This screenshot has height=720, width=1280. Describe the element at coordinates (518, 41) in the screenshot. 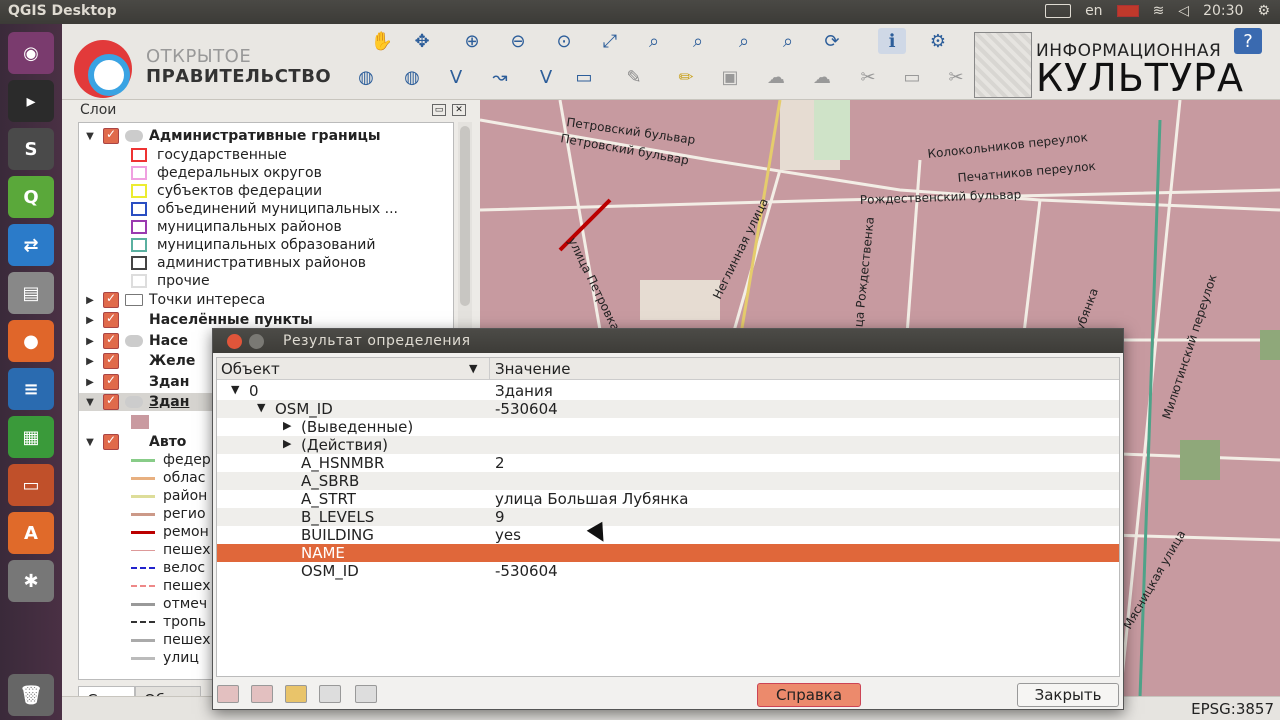

I see `zoom-out-icon: ⊖` at that location.